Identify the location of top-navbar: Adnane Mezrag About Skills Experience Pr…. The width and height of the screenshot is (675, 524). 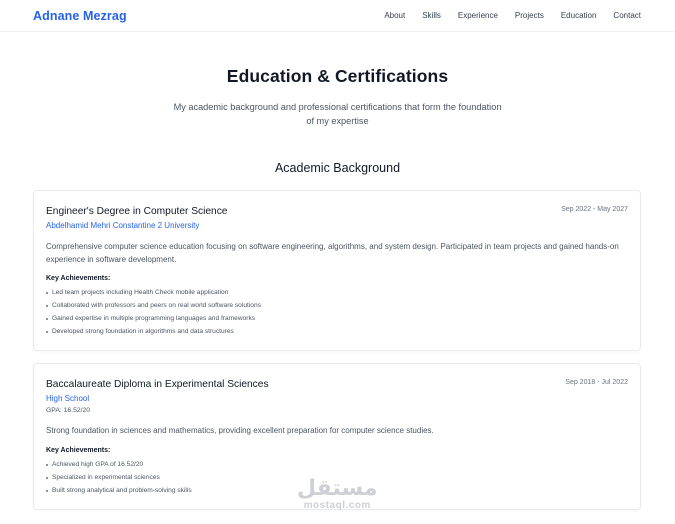
(337, 16).